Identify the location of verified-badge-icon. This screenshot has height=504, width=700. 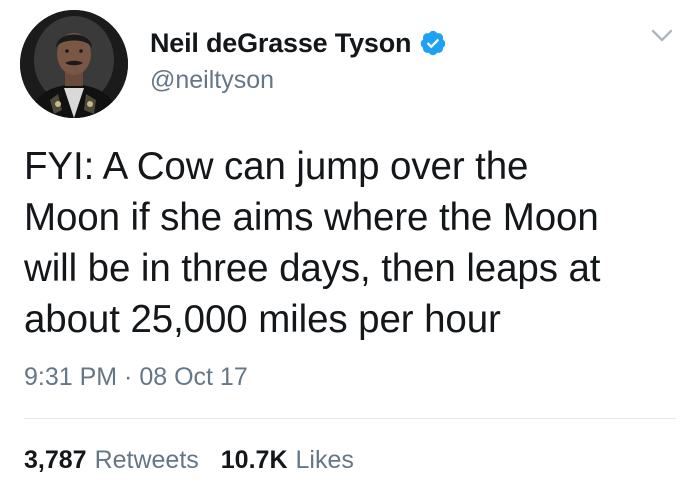
(433, 43).